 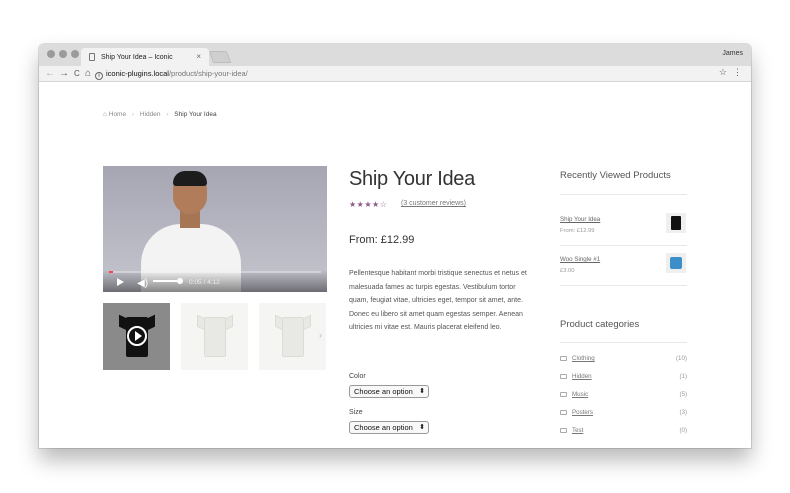 What do you see at coordinates (166, 281) in the screenshot?
I see `volume-slider` at bounding box center [166, 281].